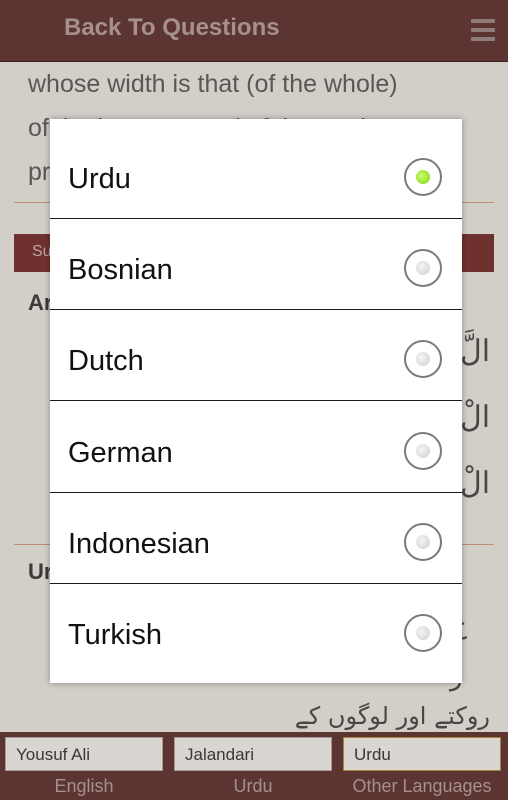  I want to click on english-translation-value: Yousuf Ali, so click(53, 754).